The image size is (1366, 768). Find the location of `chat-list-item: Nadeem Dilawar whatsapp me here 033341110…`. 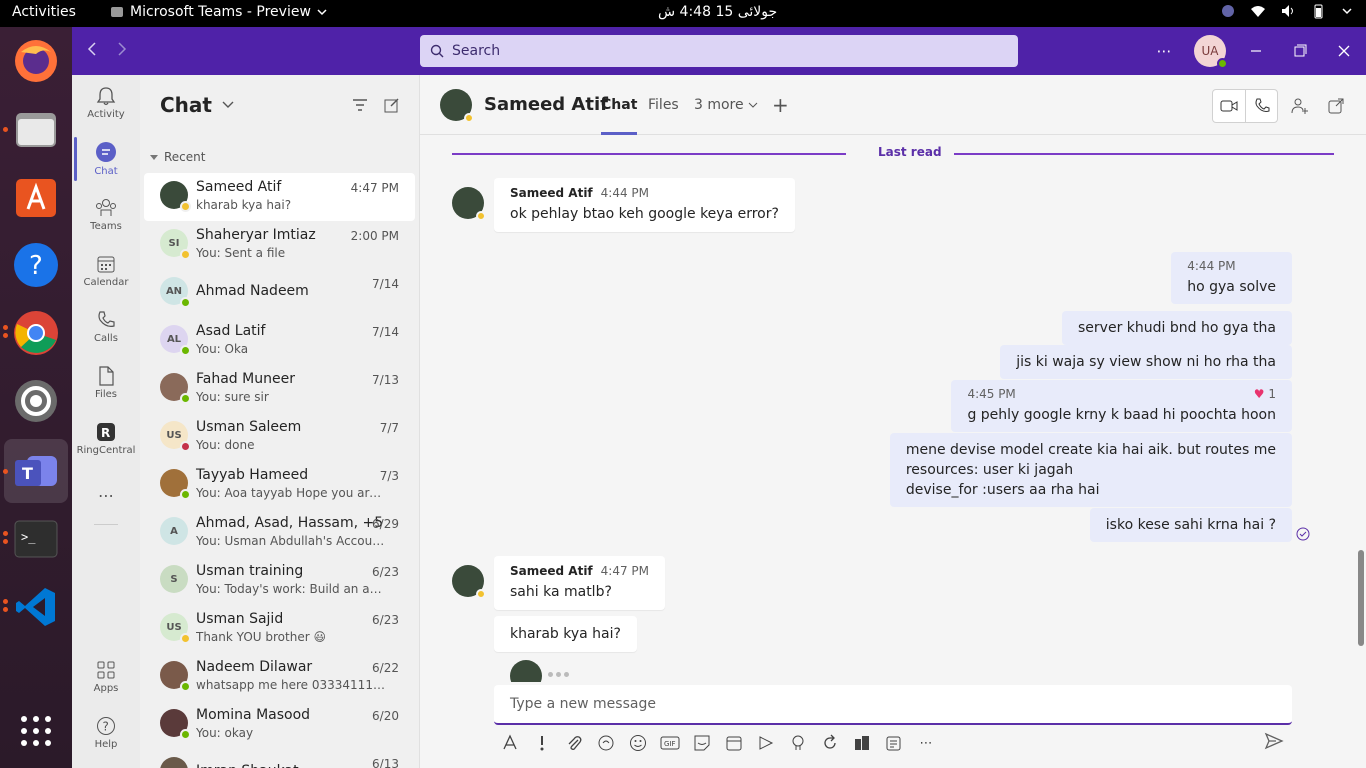

chat-list-item: Nadeem Dilawar whatsapp me here 033341110… is located at coordinates (279, 677).